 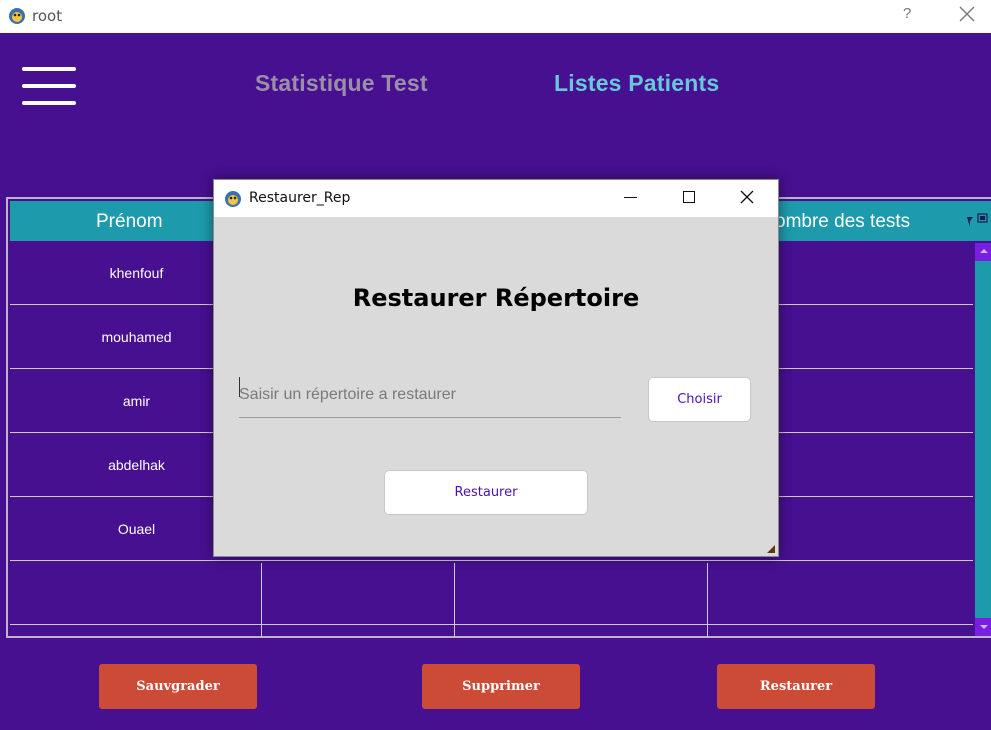 What do you see at coordinates (486, 492) in the screenshot?
I see `dialog-restore-button: Restaurer` at bounding box center [486, 492].